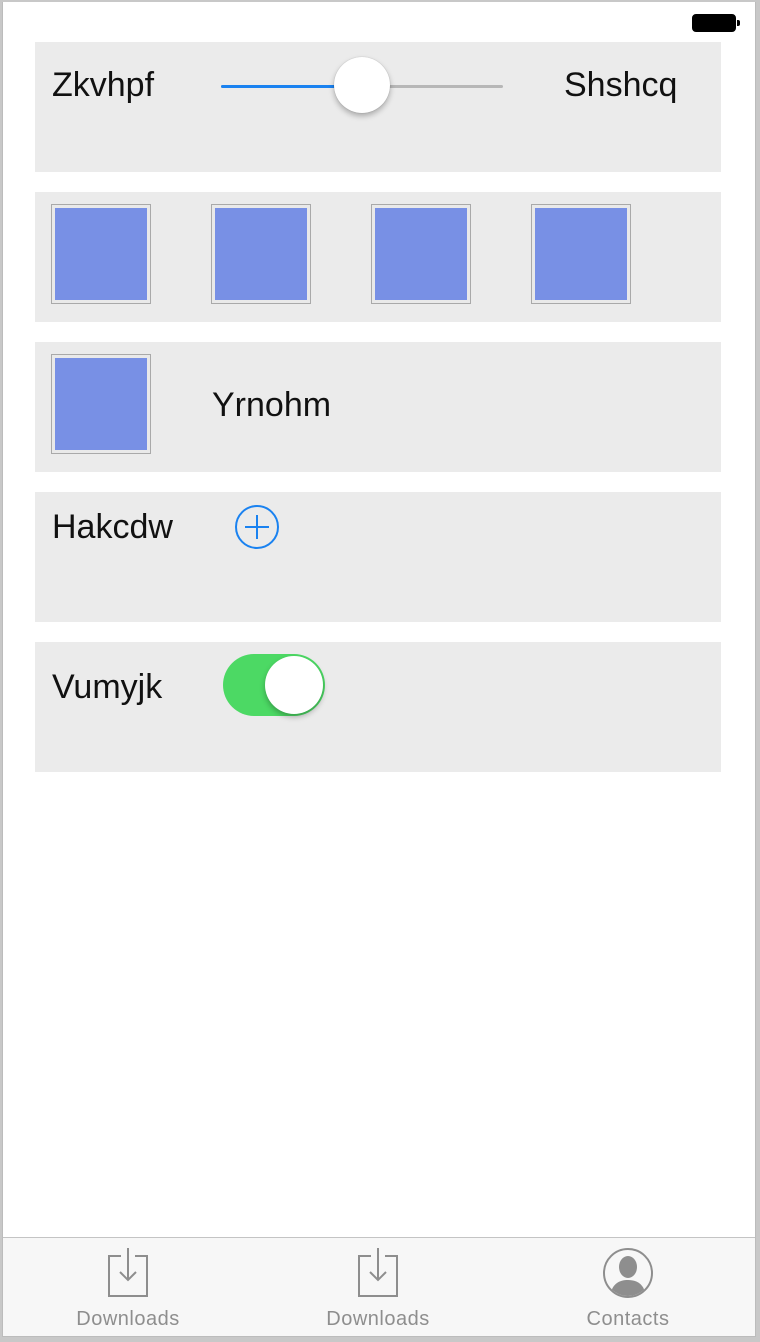 The height and width of the screenshot is (1342, 760). I want to click on add-circle-icon, so click(257, 527).